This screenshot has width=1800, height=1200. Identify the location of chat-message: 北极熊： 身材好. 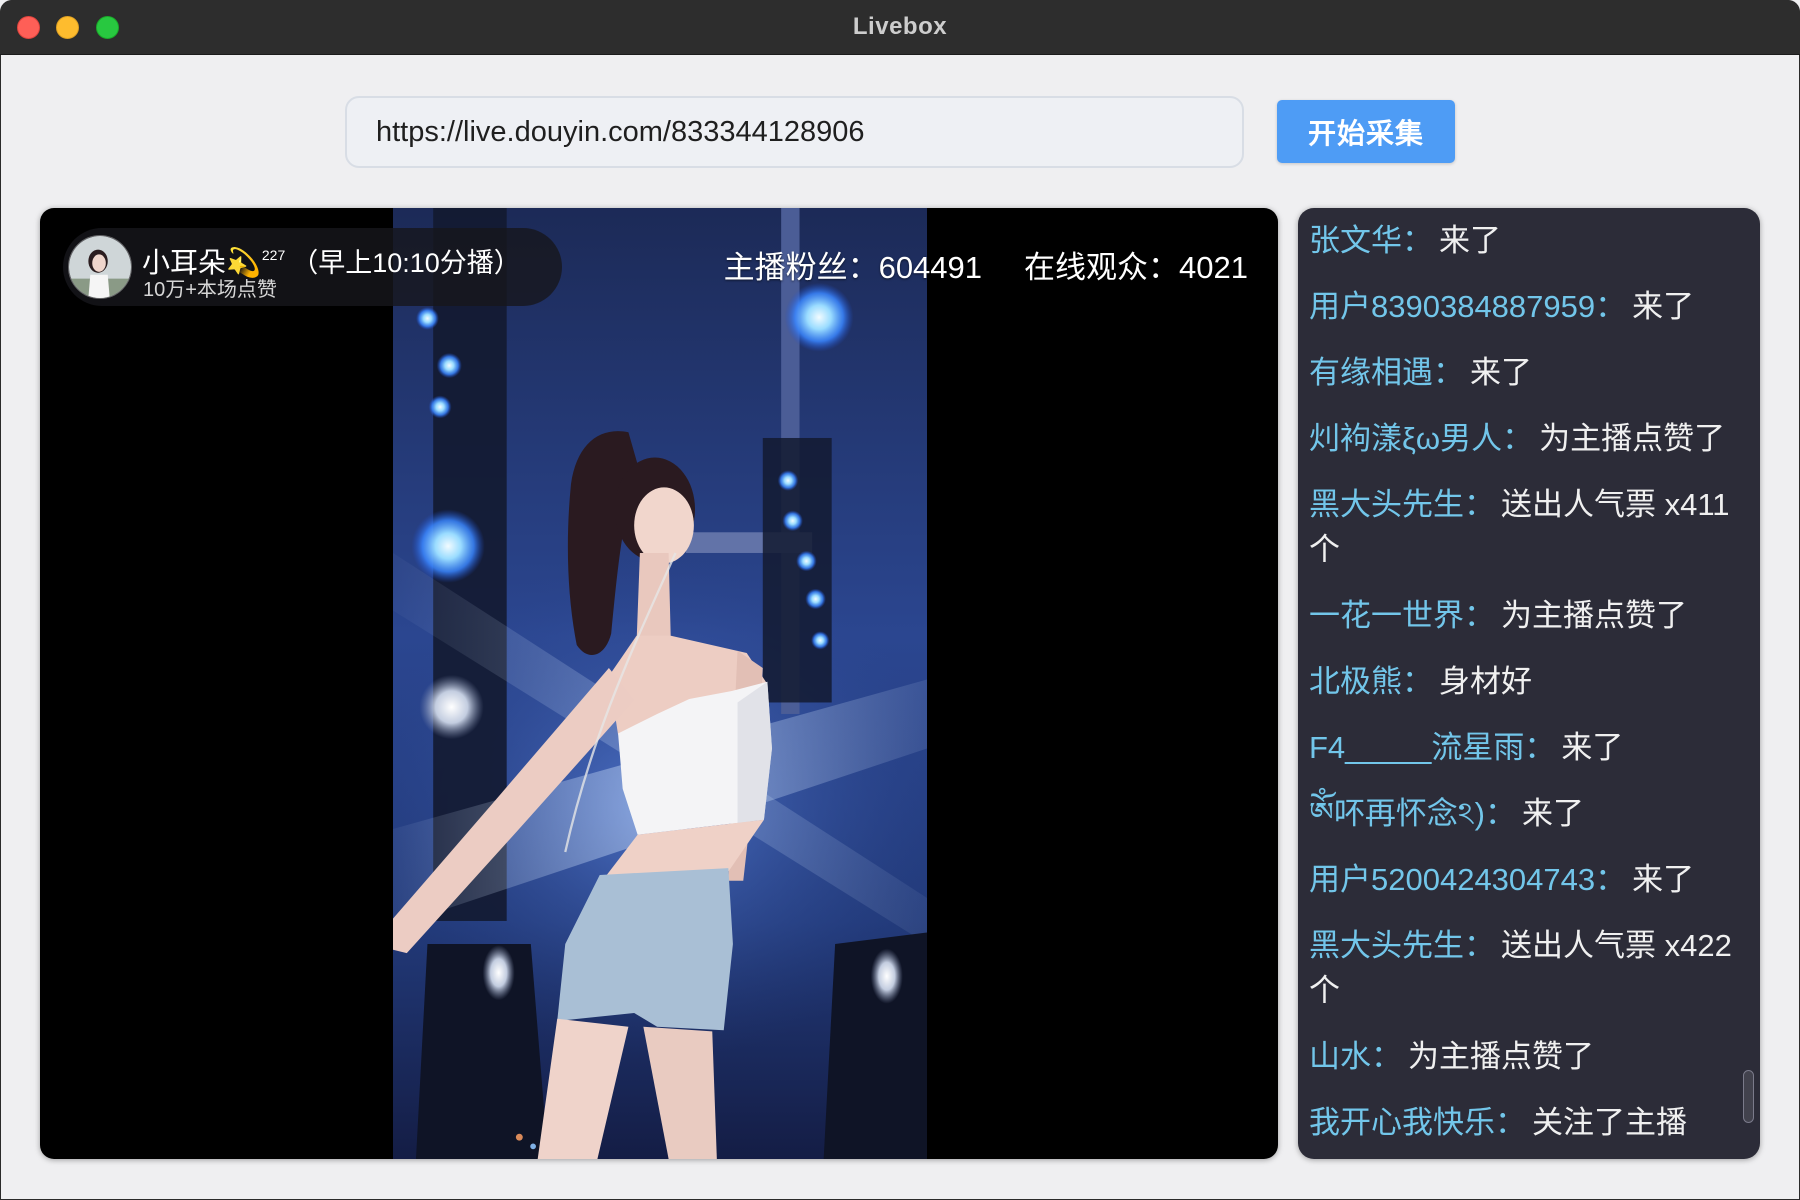
(1530, 681).